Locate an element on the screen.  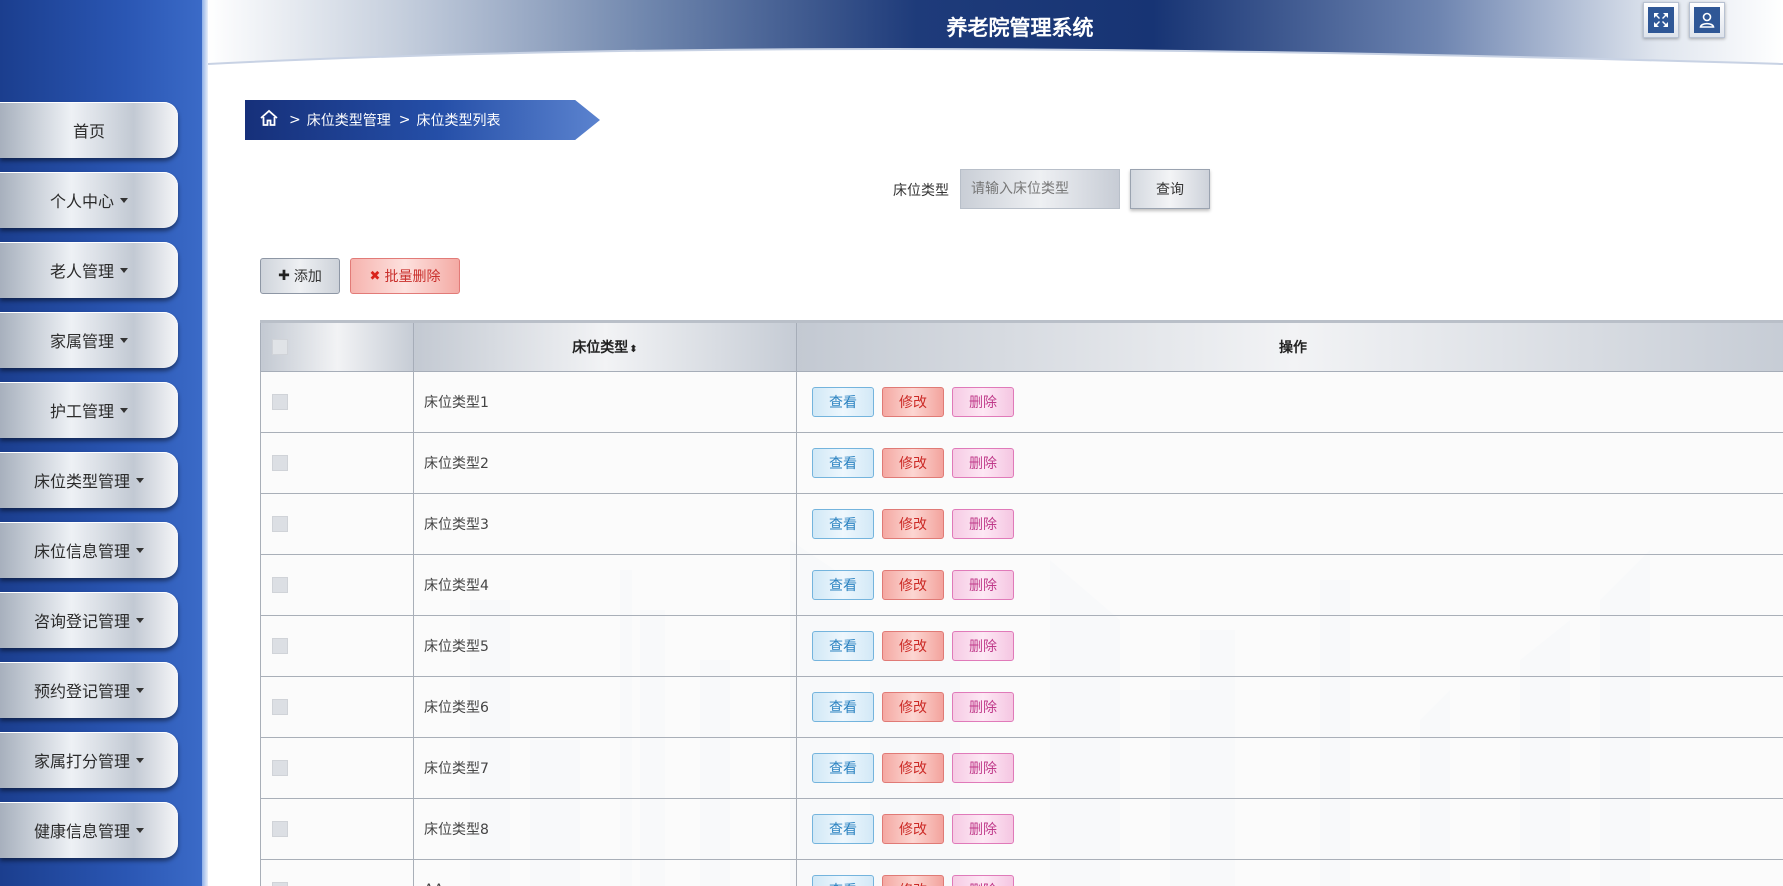
sidebar-item-1: 个人中心 is located at coordinates (89, 200).